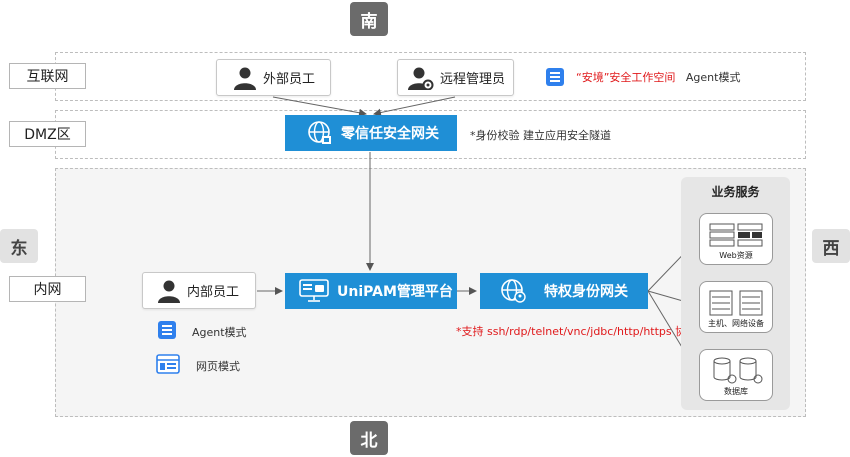  What do you see at coordinates (320, 133) in the screenshot?
I see `globe-lock-icon` at bounding box center [320, 133].